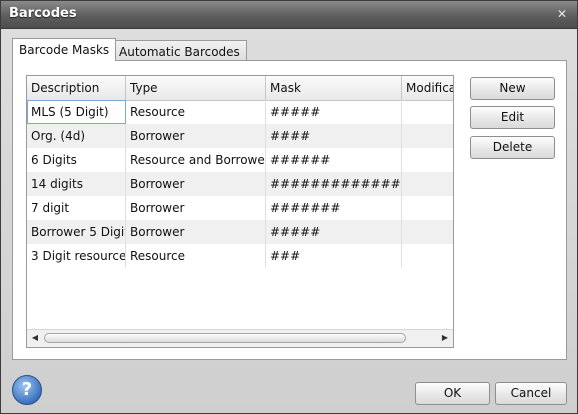  Describe the element at coordinates (76, 256) in the screenshot. I see `cell-description: 3 Digit resource` at that location.